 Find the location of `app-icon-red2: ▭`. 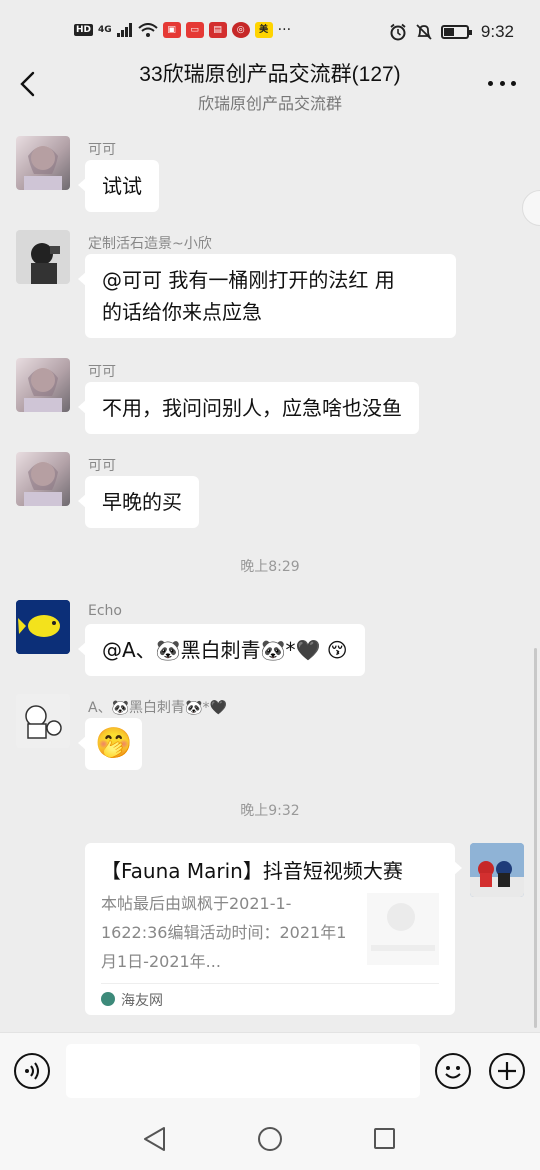

app-icon-red2: ▭ is located at coordinates (194, 30).